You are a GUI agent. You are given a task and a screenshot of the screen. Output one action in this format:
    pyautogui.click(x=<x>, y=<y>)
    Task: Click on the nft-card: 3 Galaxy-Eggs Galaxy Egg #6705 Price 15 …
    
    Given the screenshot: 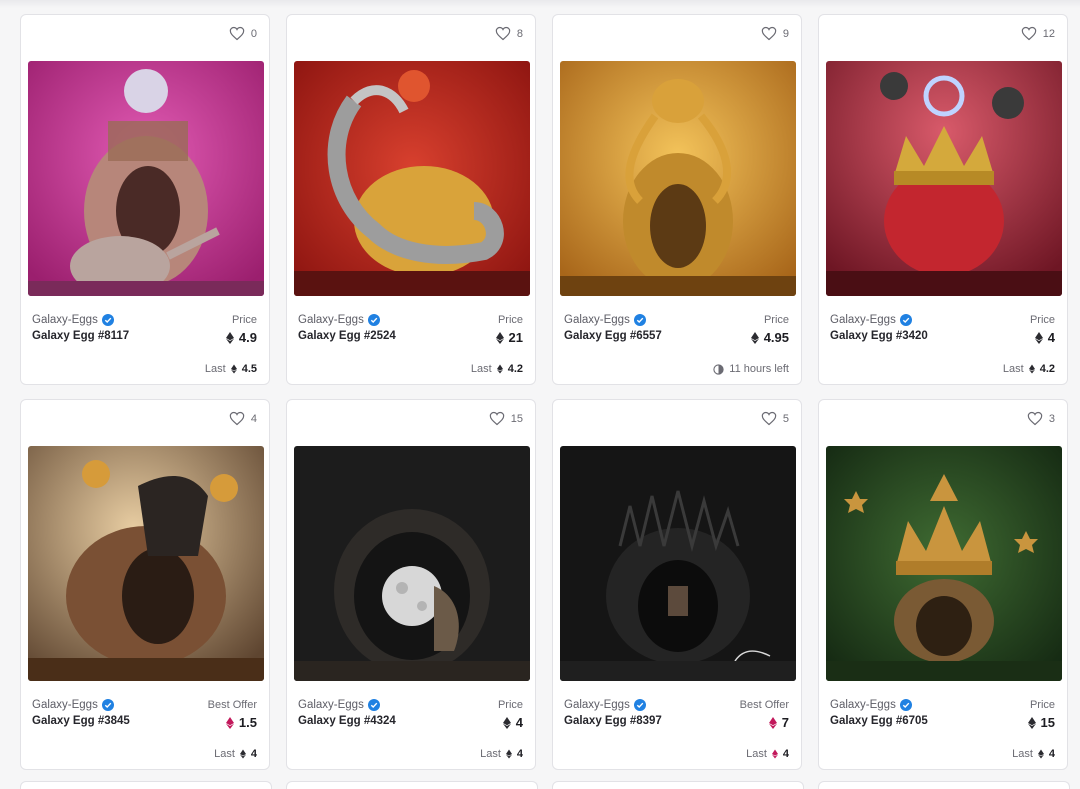 What is the action you would take?
    pyautogui.click(x=943, y=584)
    